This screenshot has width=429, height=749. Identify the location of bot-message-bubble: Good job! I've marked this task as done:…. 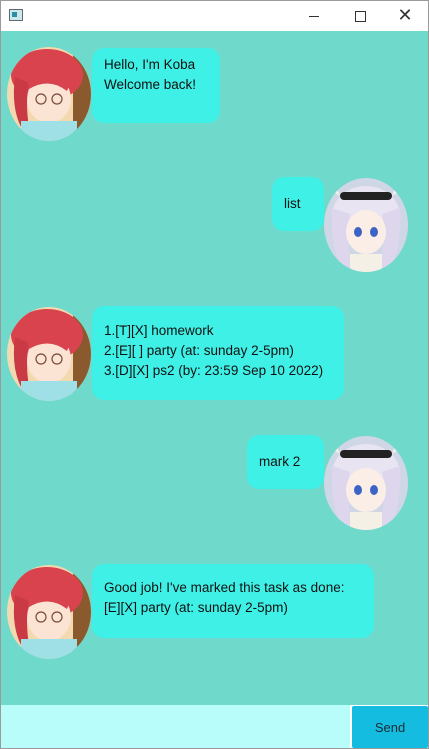
(233, 601).